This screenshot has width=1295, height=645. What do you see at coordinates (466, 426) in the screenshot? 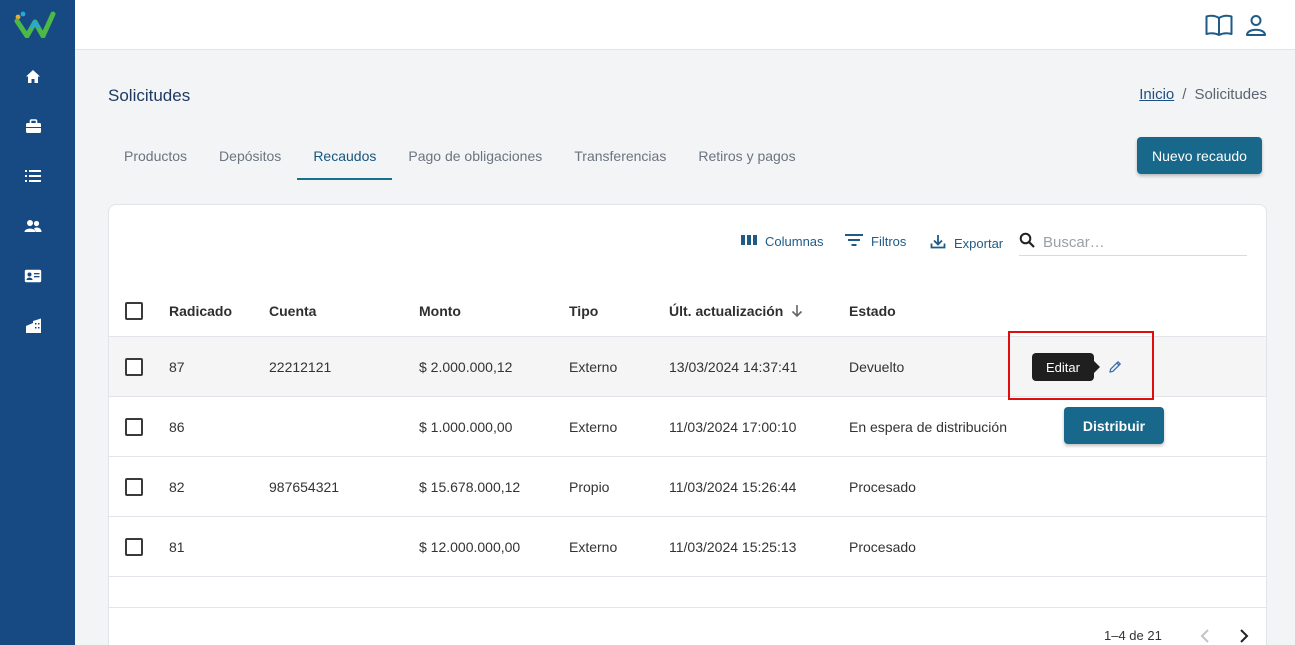
I see `cell-monto: $ 1.000.000,00` at bounding box center [466, 426].